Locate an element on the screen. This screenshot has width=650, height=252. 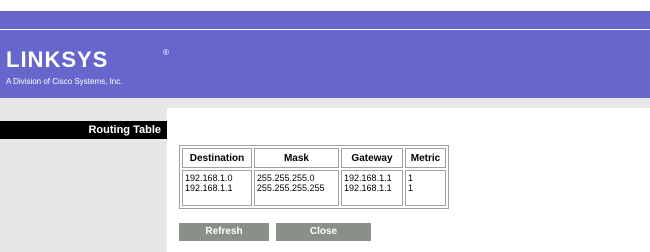
section-title: Routing Table is located at coordinates (83, 130).